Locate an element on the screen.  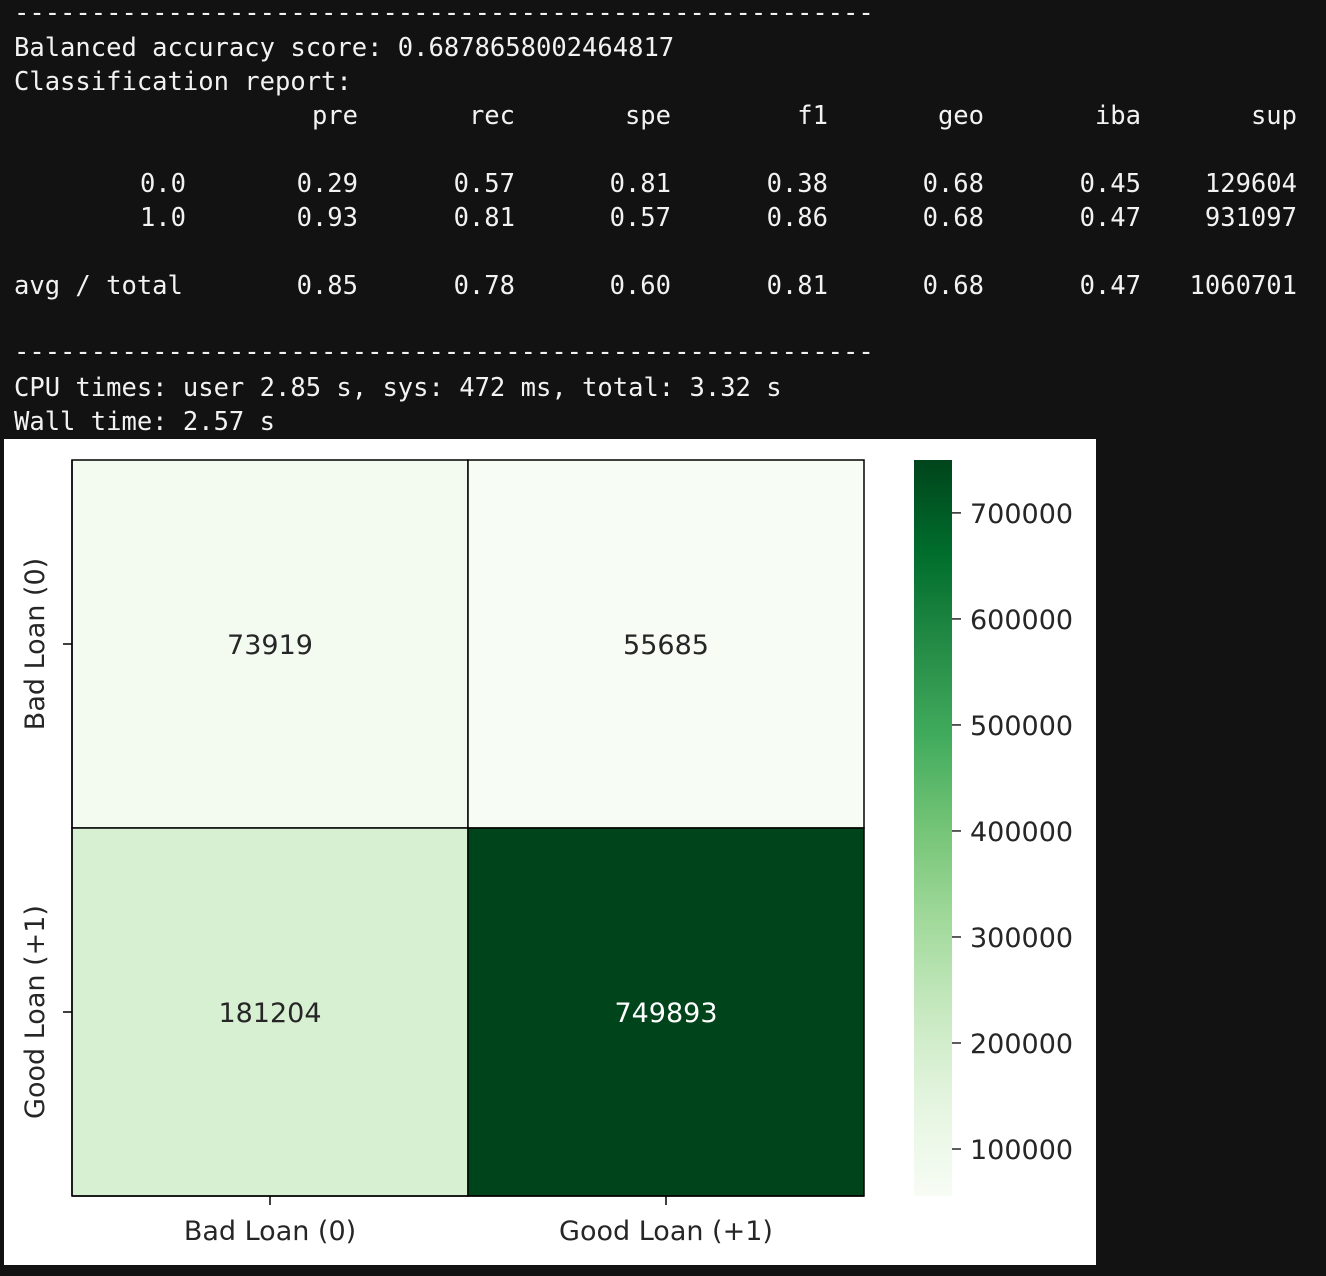
report-header-f1: f1 is located at coordinates (812, 116).